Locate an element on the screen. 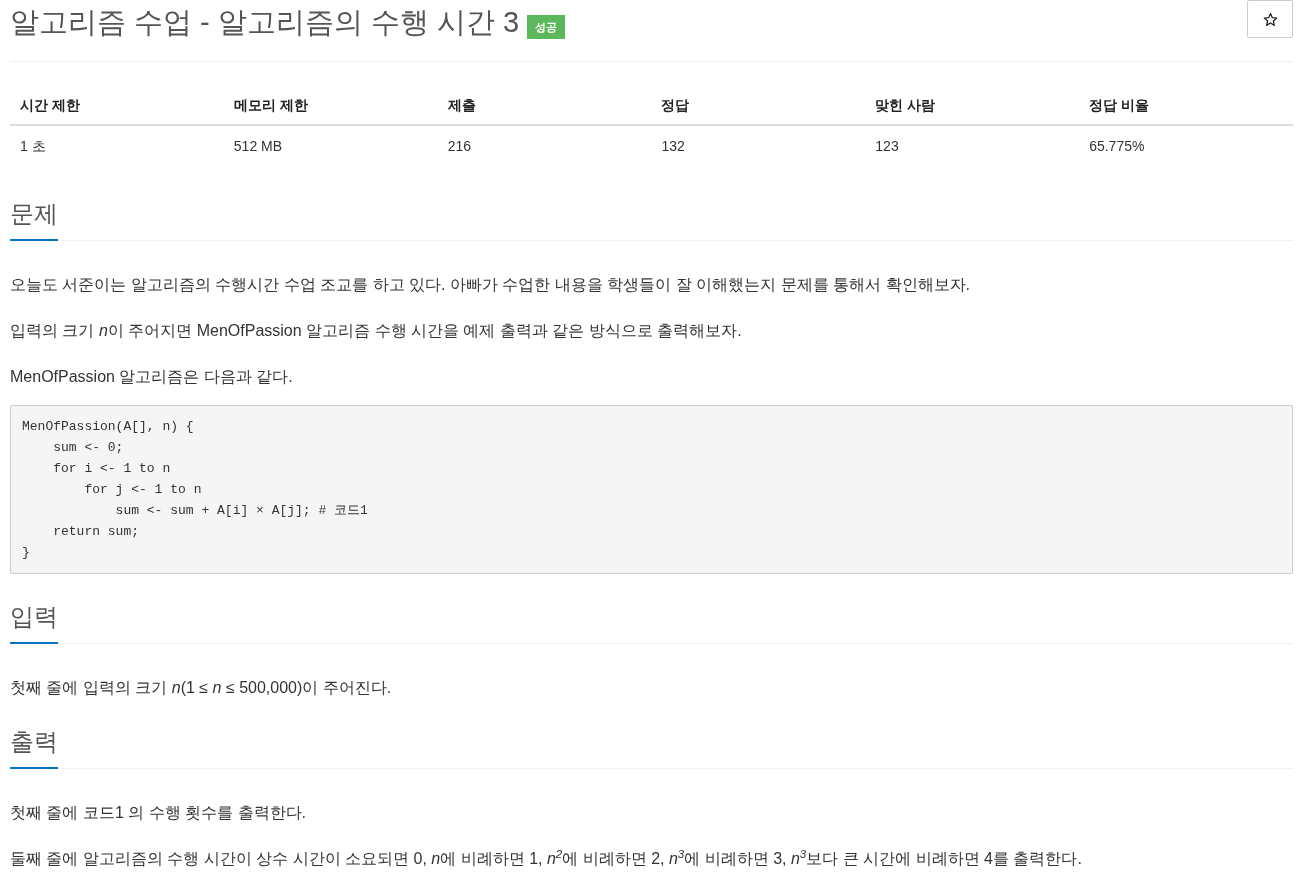 This screenshot has height=882, width=1302. table-header-cell: 정답 is located at coordinates (758, 106).